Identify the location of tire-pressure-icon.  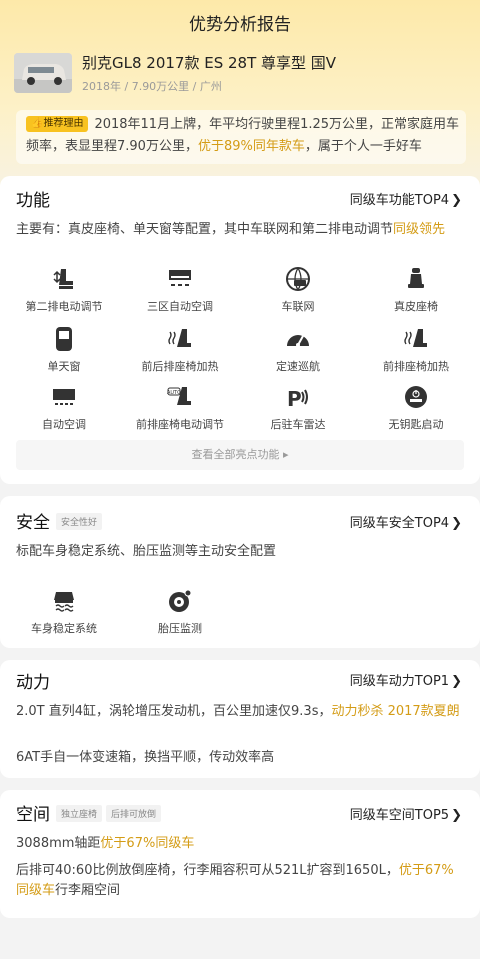
(180, 600).